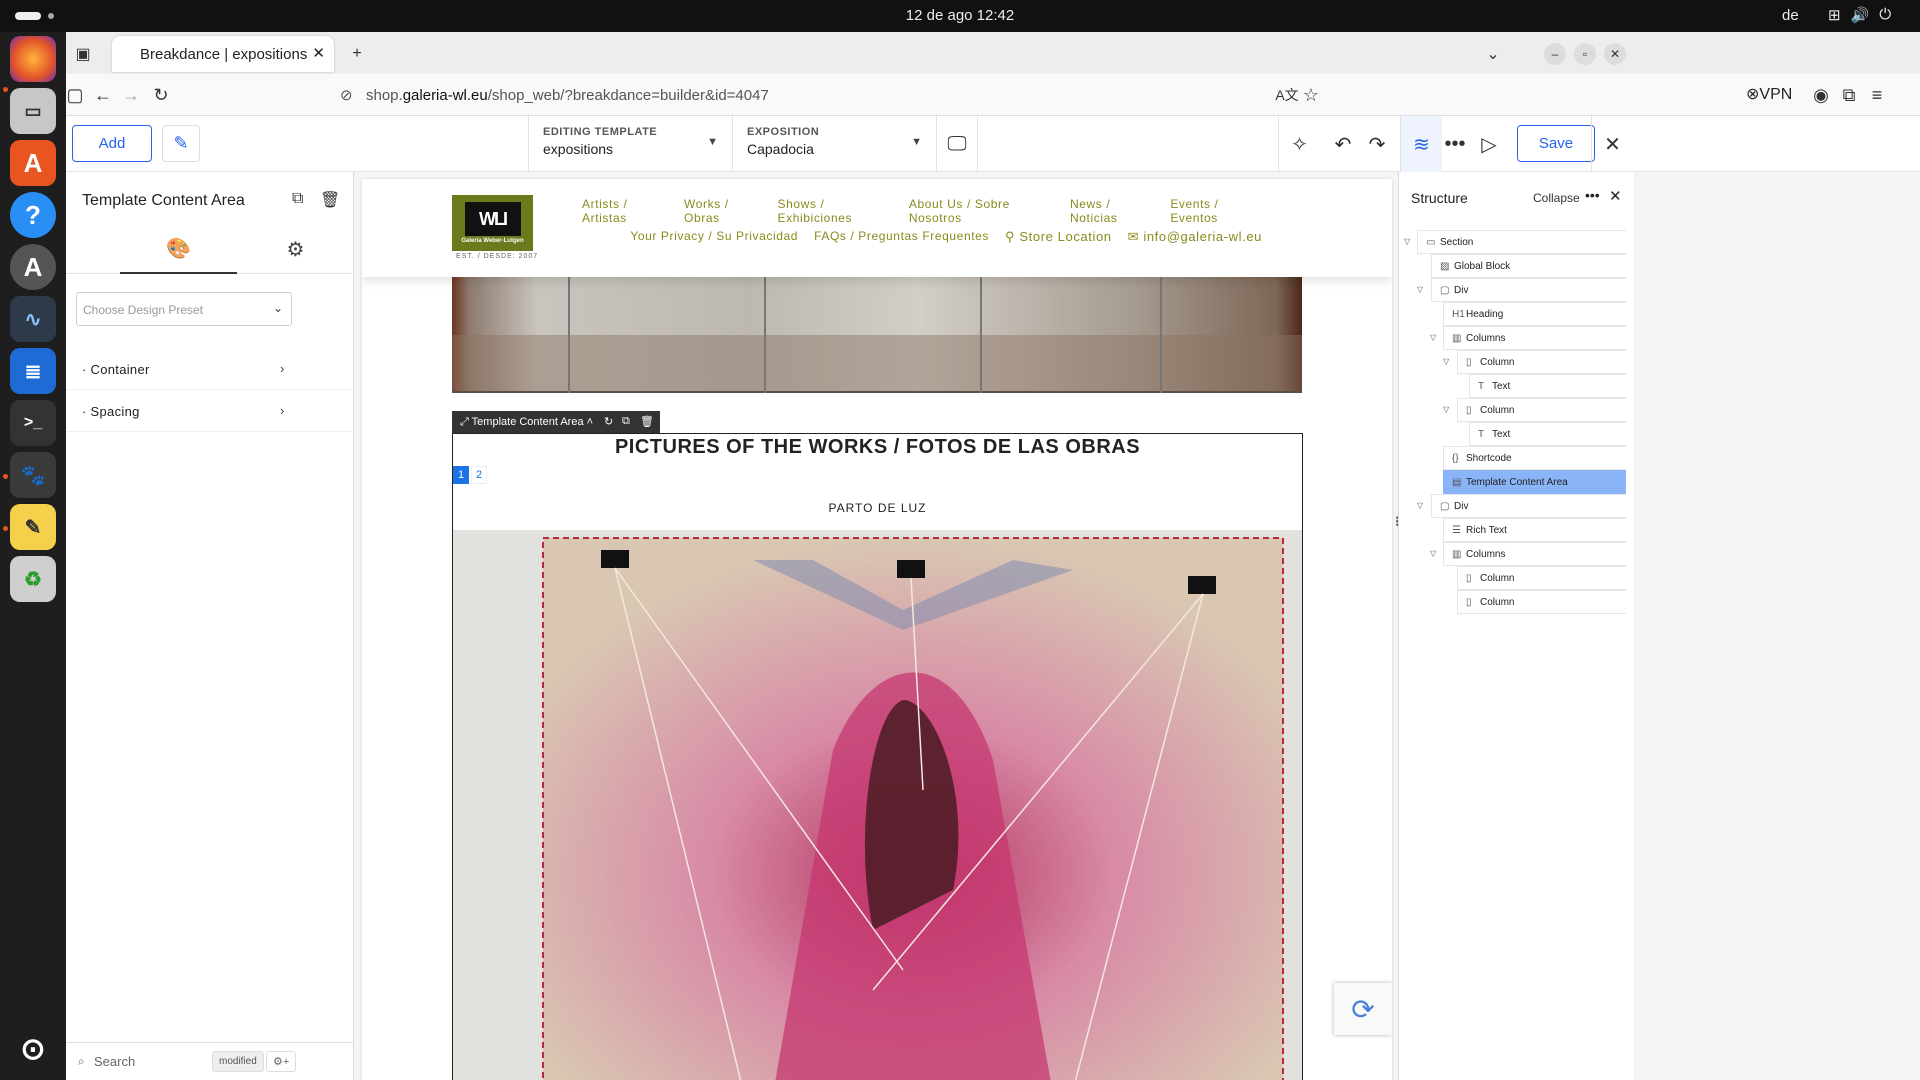  Describe the element at coordinates (1528, 266) in the screenshot. I see `tree-node-global-block: ▨ Global Block` at that location.